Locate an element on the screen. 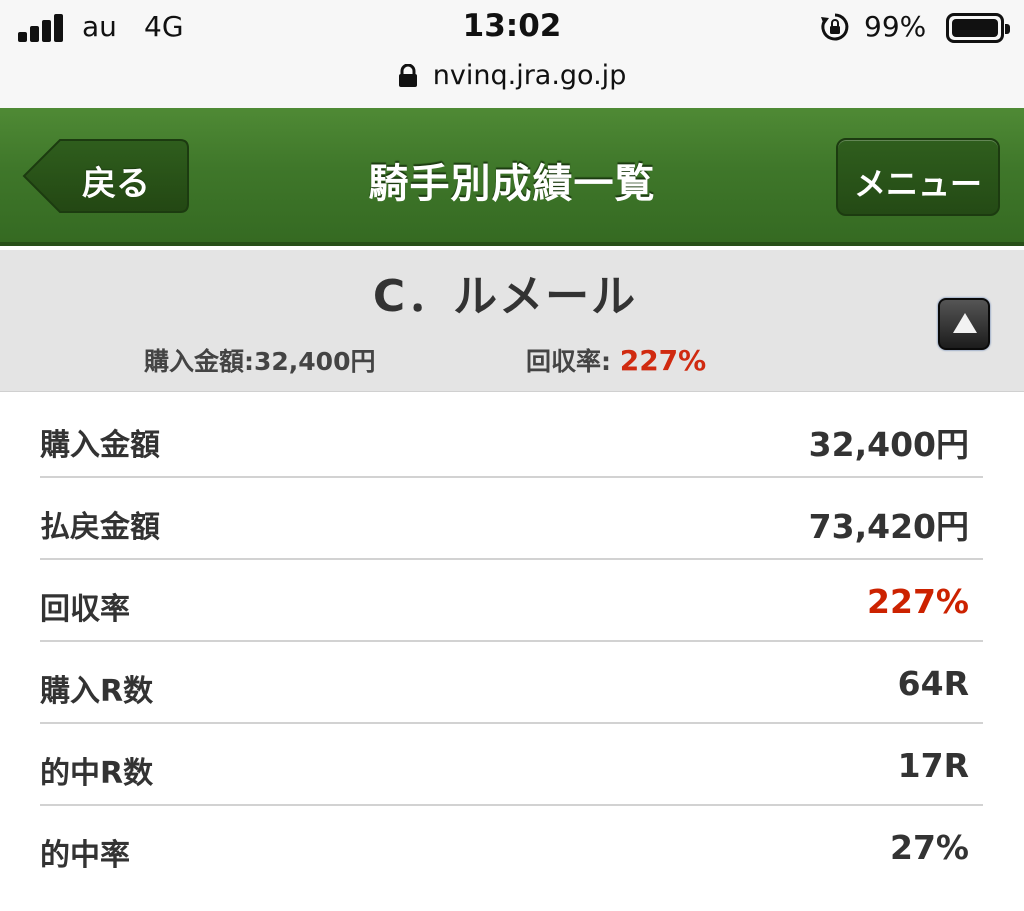 This screenshot has width=1024, height=911. stat-label: 的中R数 is located at coordinates (97, 773).